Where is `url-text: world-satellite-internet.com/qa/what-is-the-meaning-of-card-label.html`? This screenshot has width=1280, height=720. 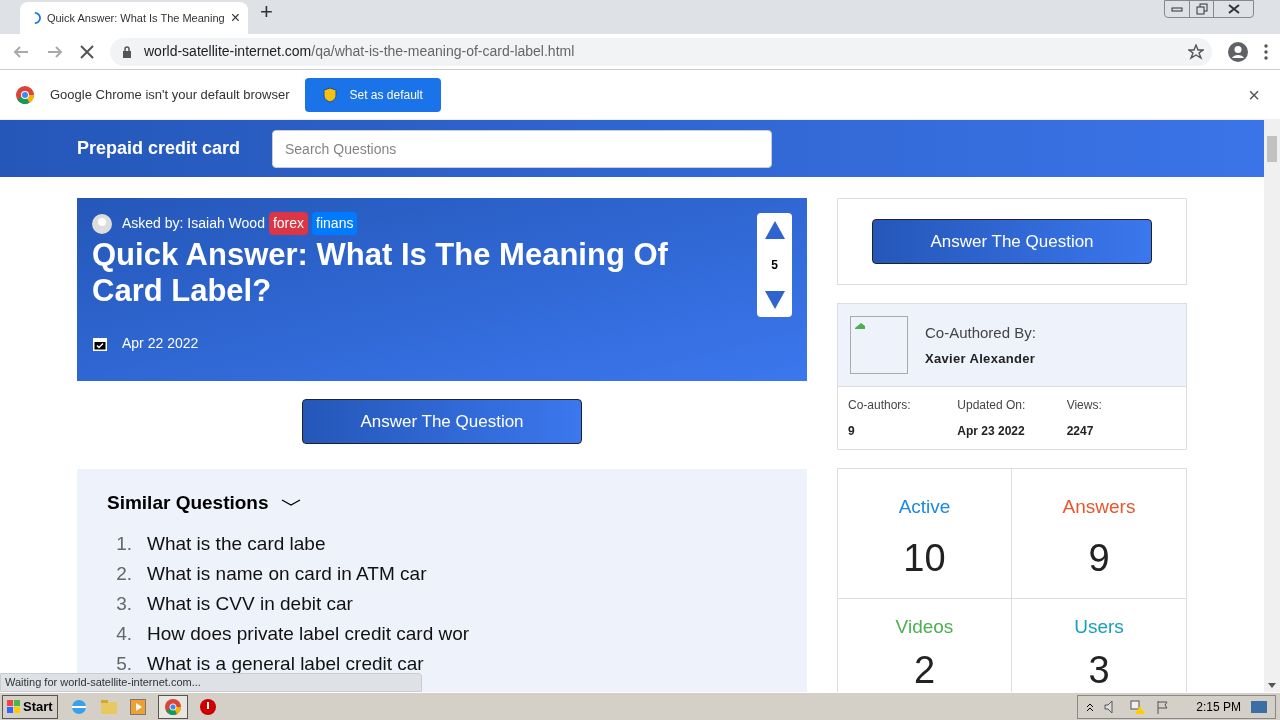 url-text: world-satellite-internet.com/qa/what-is-the-meaning-of-card-label.html is located at coordinates (360, 51).